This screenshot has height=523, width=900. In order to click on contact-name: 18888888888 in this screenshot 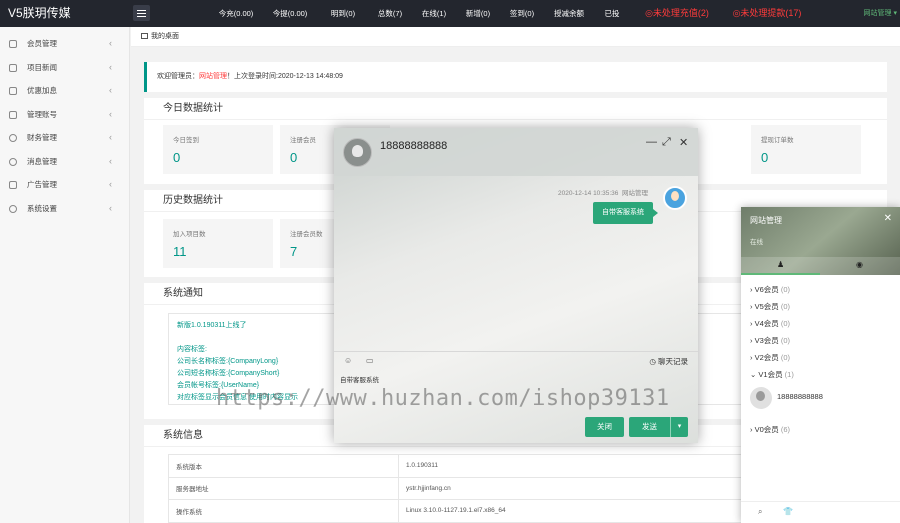, I will do `click(800, 396)`.